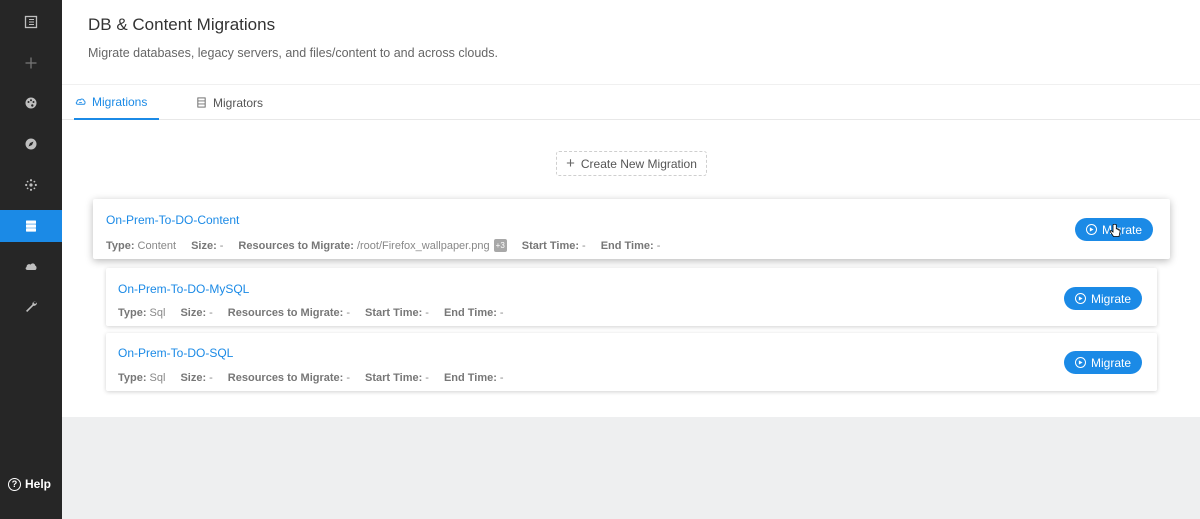 The image size is (1200, 519). Describe the element at coordinates (183, 289) in the screenshot. I see `migration-name: On-Prem-To-DO-MySQL` at that location.